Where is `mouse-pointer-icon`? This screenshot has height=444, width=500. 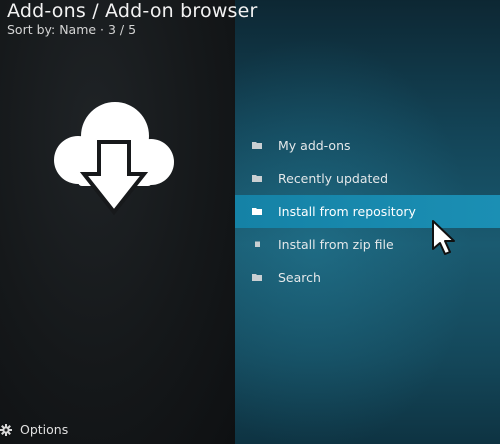
mouse-pointer-icon is located at coordinates (443, 237).